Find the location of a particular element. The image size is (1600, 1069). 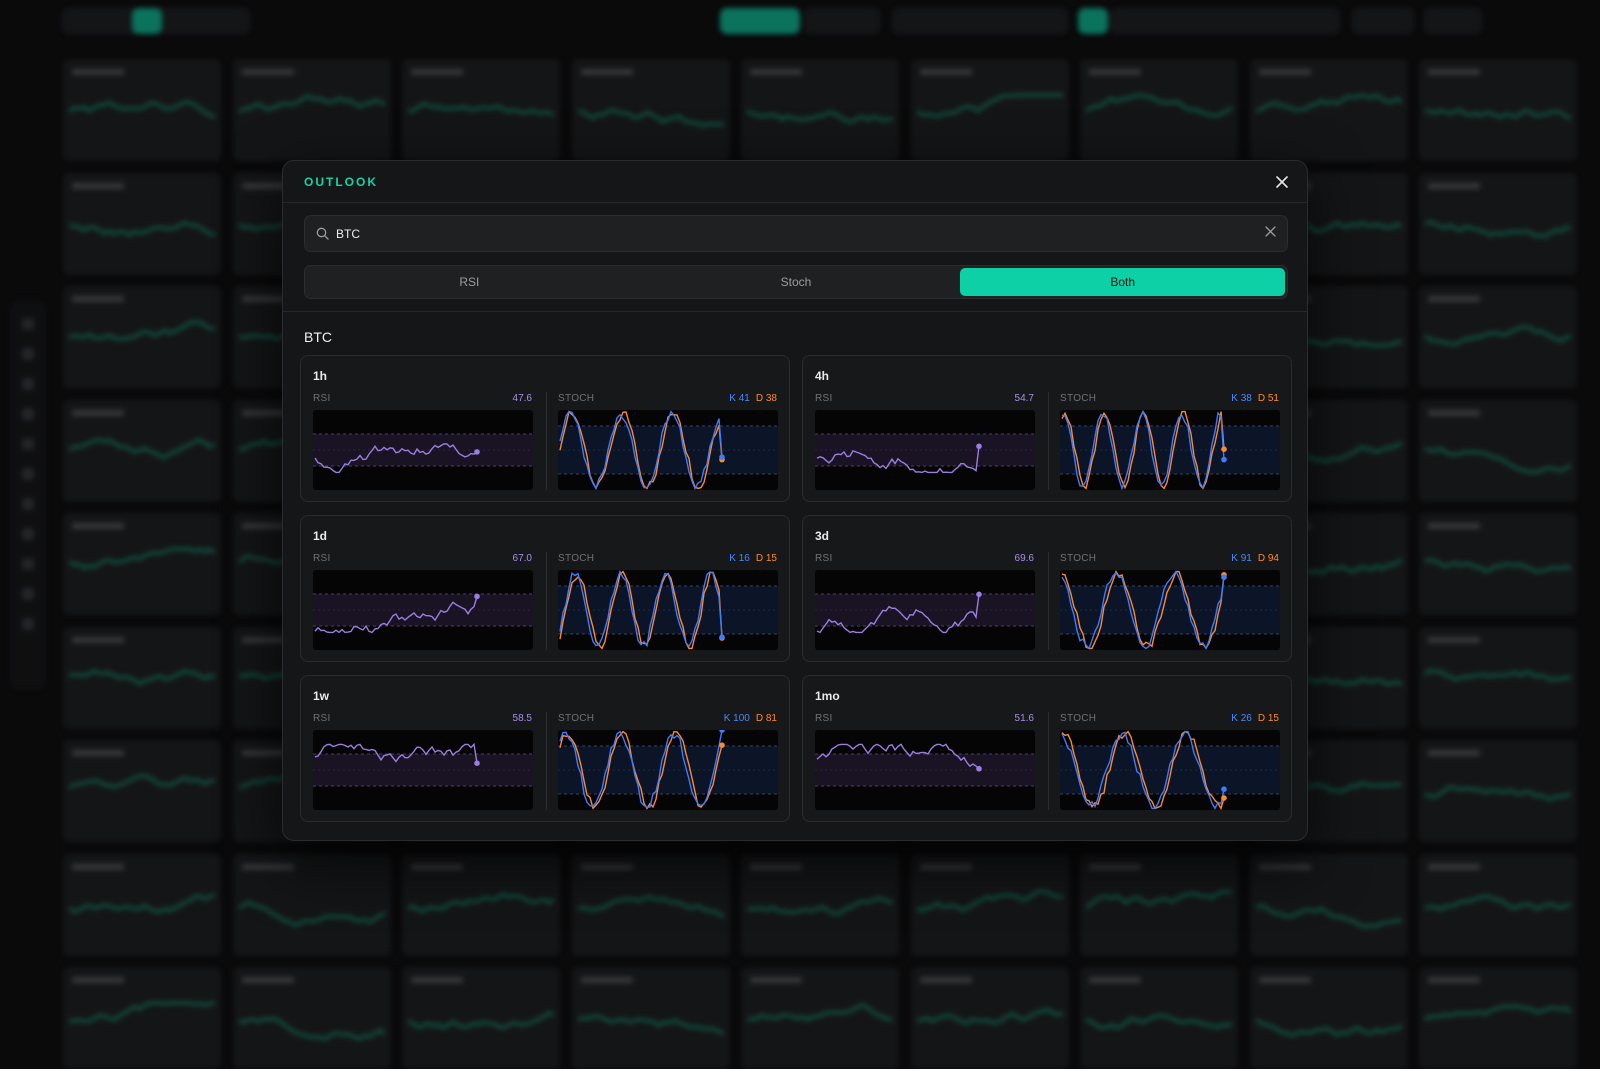

timeframe-card: 4h RSI 54.7 STOCH K 38 D 51 is located at coordinates (1047, 428).